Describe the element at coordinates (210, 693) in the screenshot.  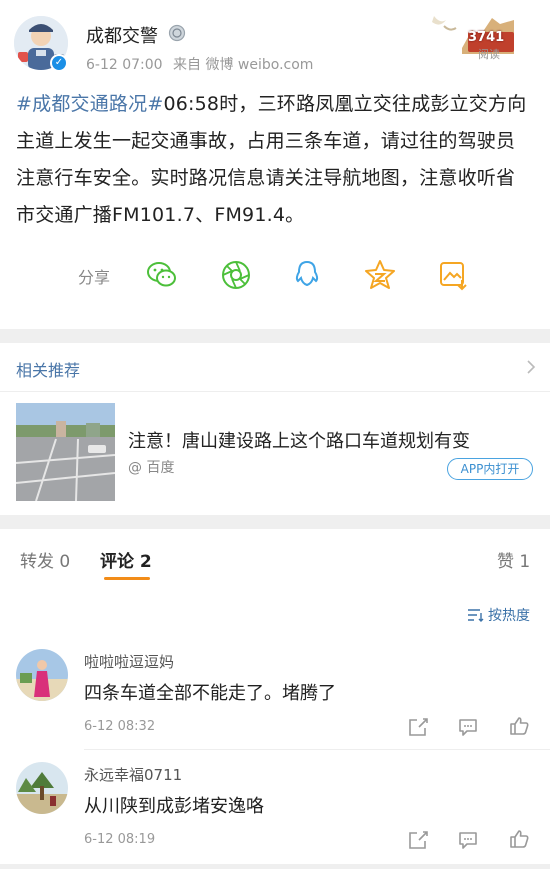
I see `comment-text: 四条车道全部不能走了。堵腾了` at that location.